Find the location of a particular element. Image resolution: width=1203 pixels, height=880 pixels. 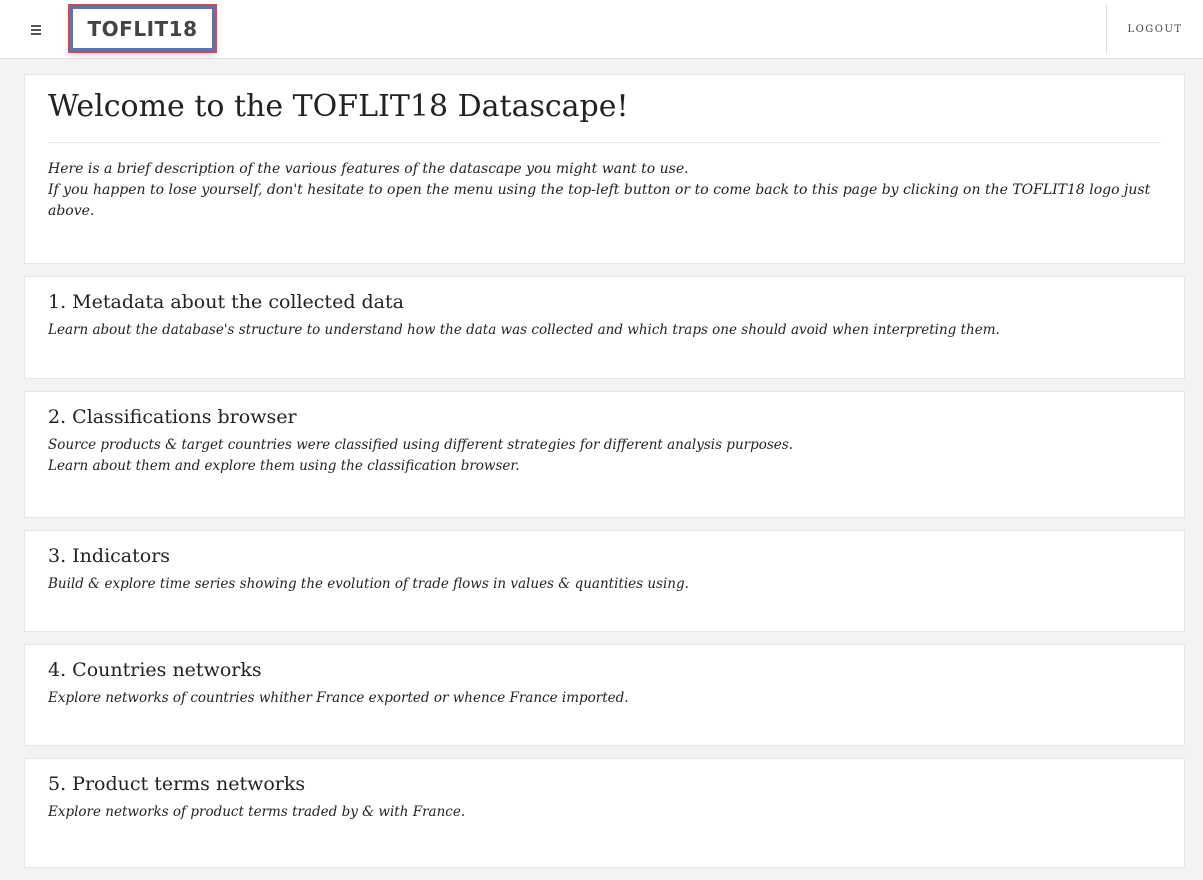

logo-text: TOFLIT18 is located at coordinates (142, 28).